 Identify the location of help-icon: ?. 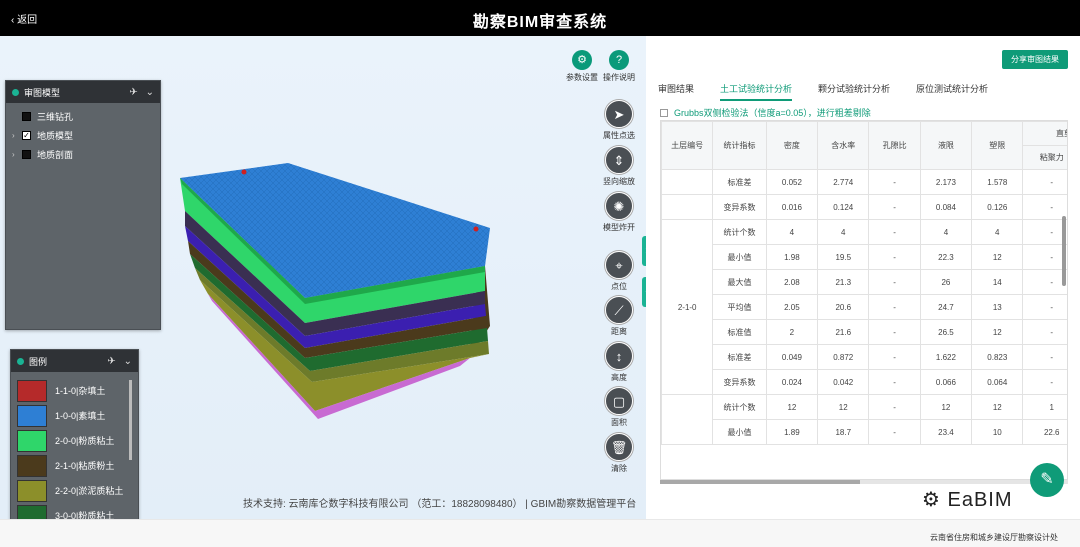
(619, 60).